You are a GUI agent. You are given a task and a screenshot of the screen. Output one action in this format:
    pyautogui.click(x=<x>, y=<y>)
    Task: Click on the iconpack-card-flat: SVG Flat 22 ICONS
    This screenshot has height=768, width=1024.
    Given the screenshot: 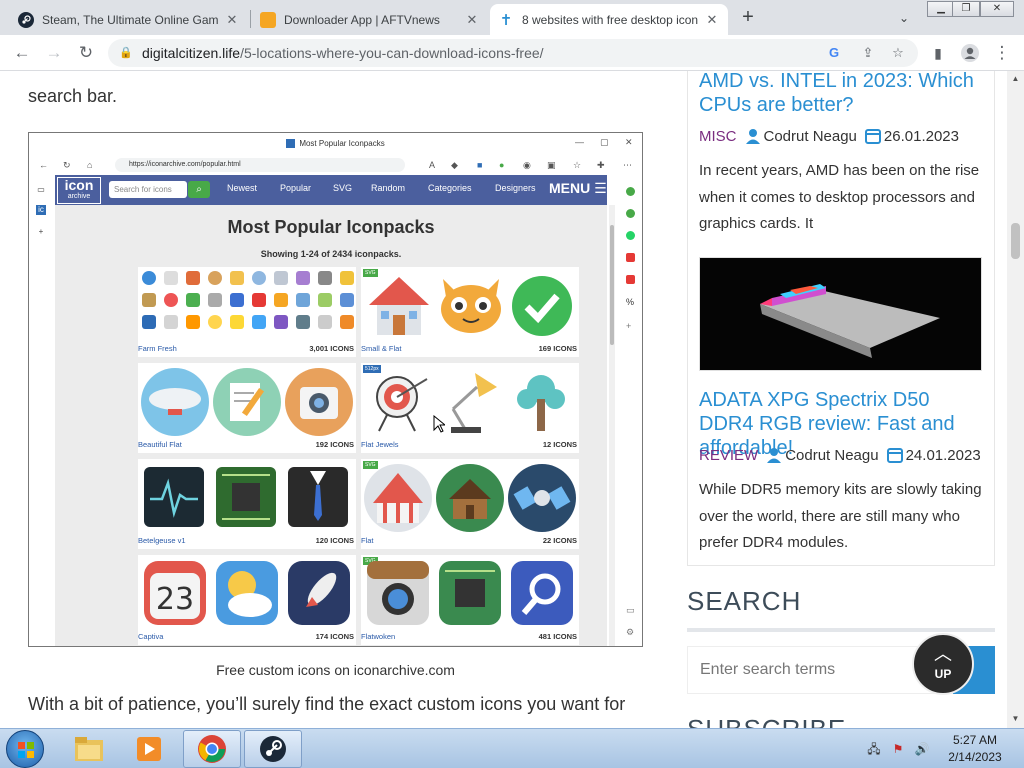 What is the action you would take?
    pyautogui.click(x=470, y=504)
    